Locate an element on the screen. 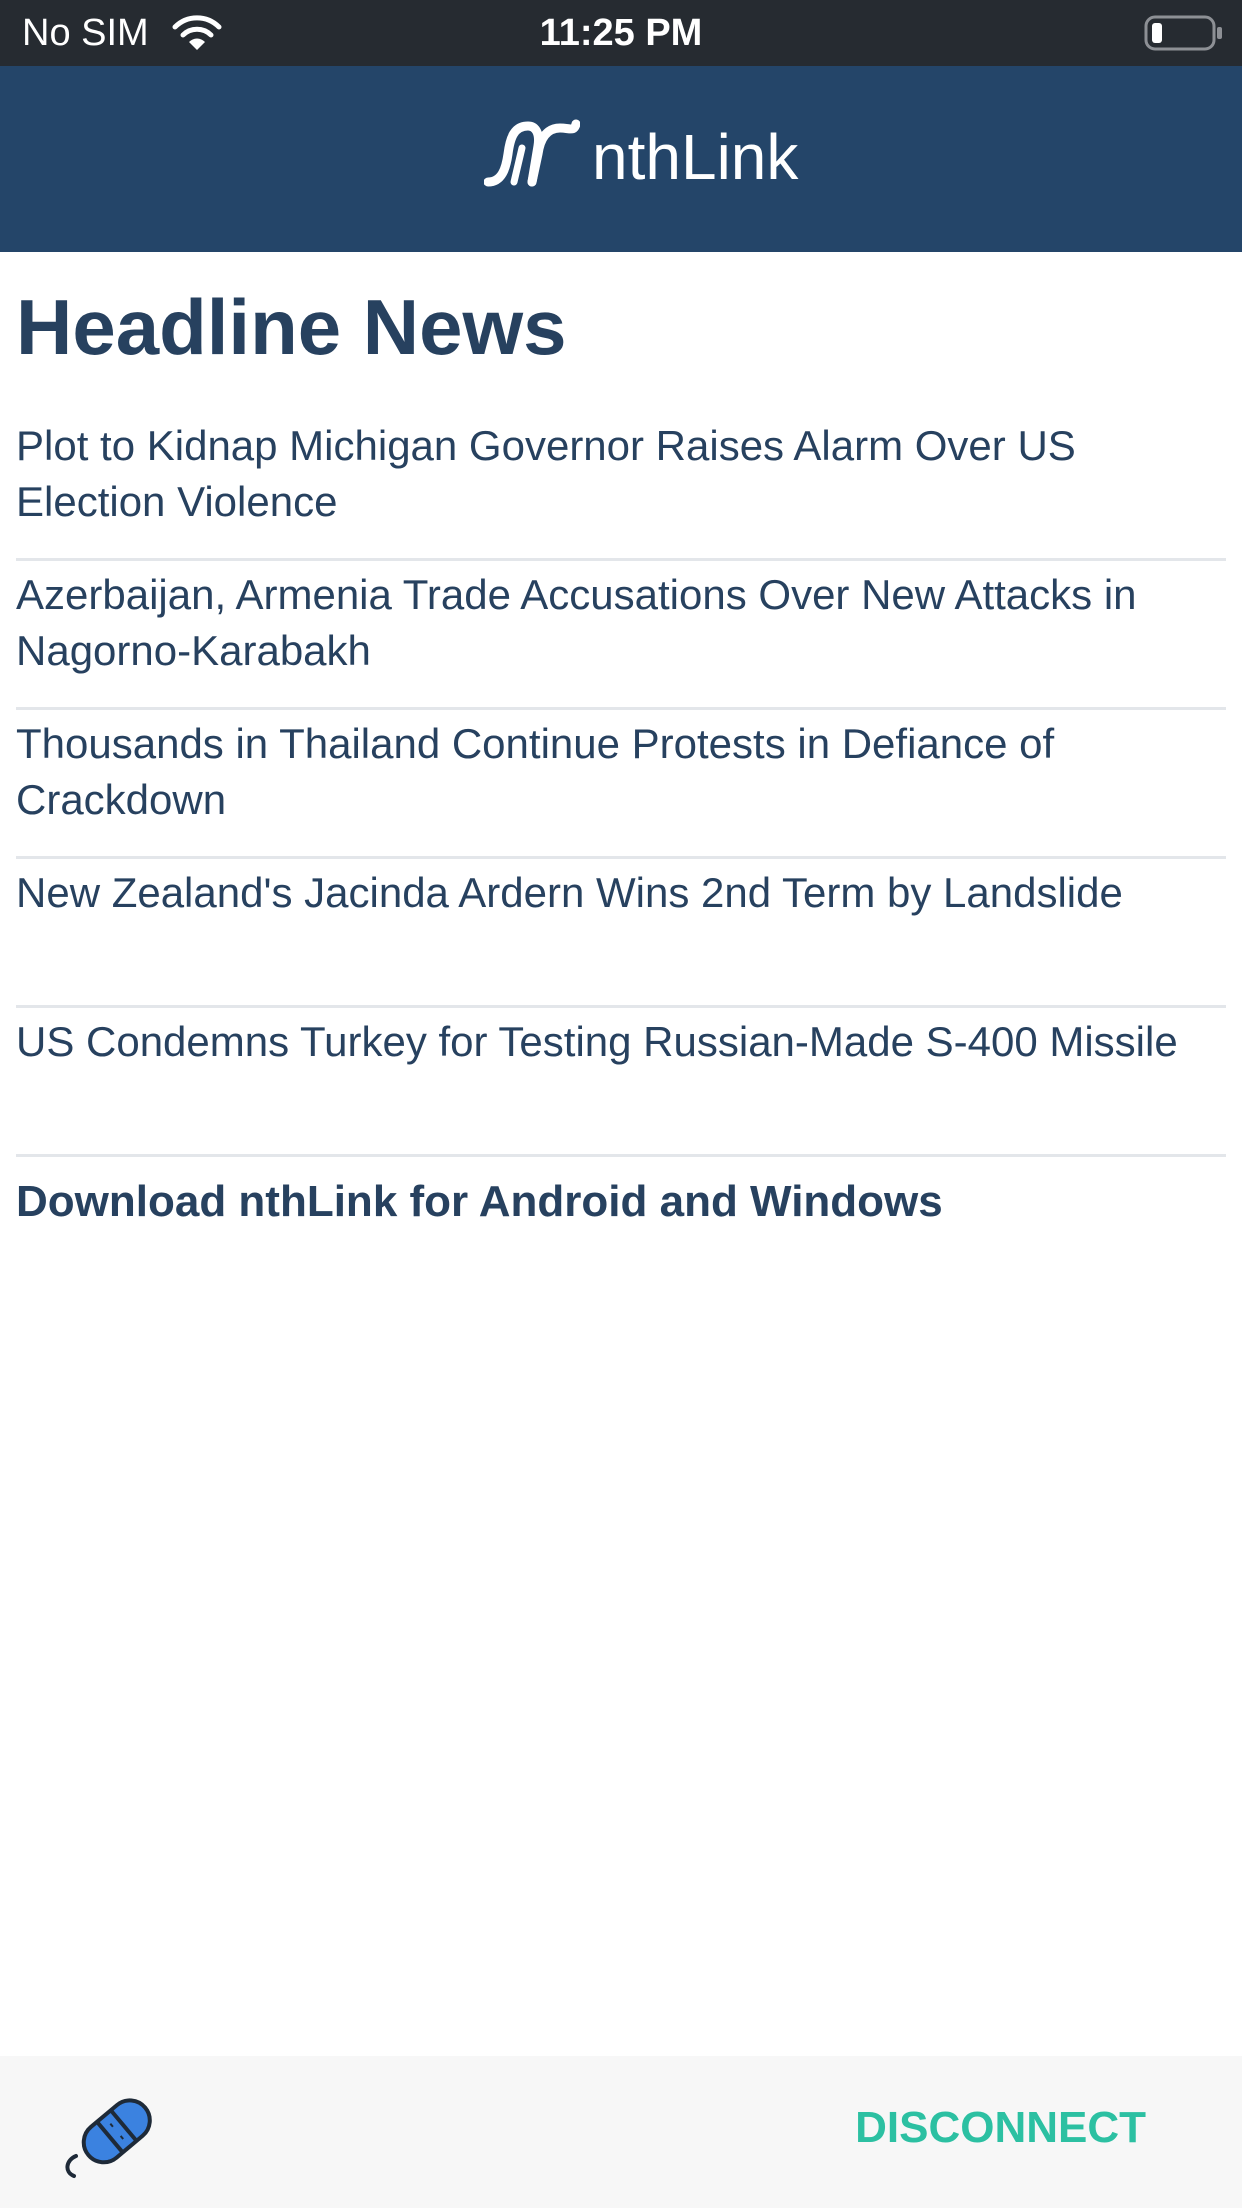  page-title: Headline News is located at coordinates (291, 327).